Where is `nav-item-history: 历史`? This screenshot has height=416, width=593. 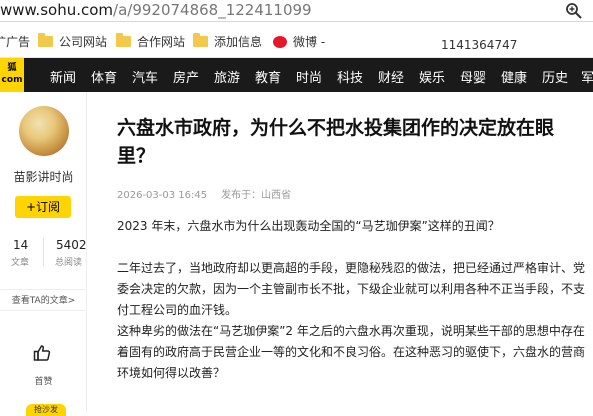 nav-item-history: 历史 is located at coordinates (555, 76).